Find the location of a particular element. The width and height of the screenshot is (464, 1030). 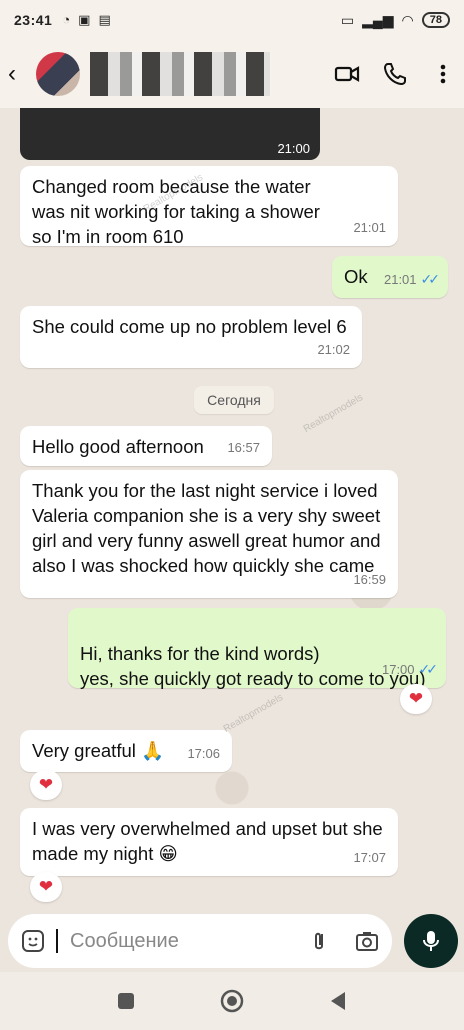

notification-icons: ◔ ▣ ▤ is located at coordinates (86, 20).